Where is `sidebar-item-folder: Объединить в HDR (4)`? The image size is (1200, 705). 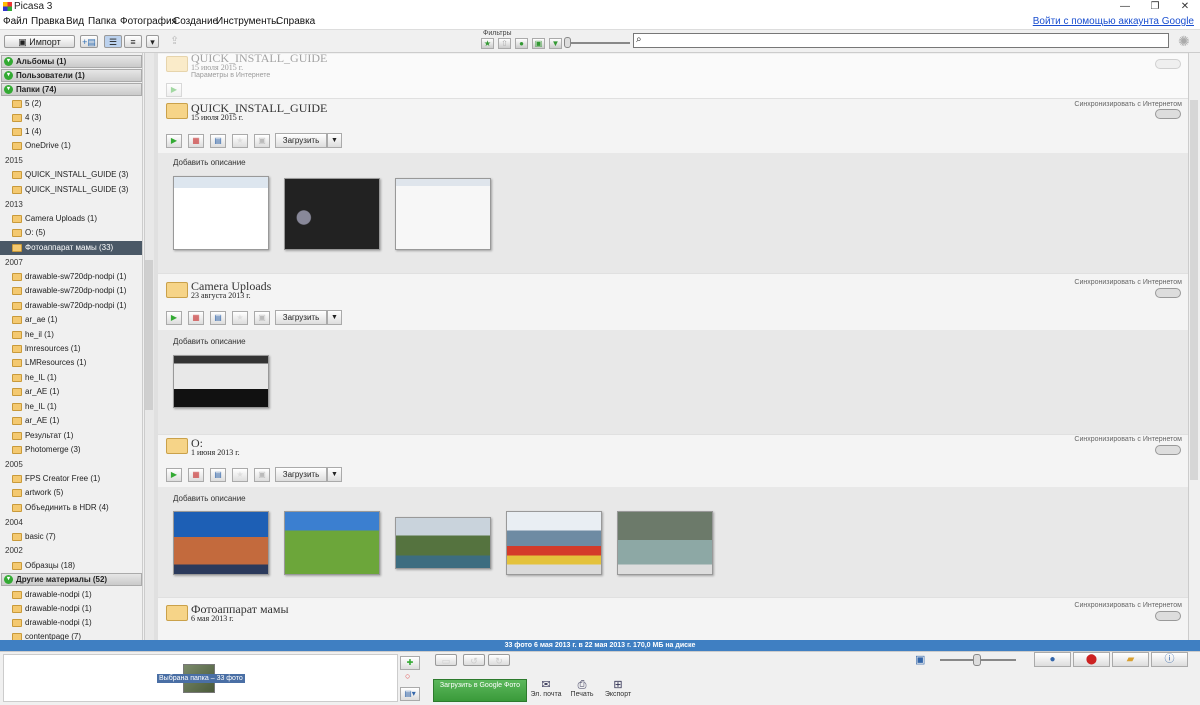
sidebar-item-folder: Объединить в HDR (4) is located at coordinates (71, 508).